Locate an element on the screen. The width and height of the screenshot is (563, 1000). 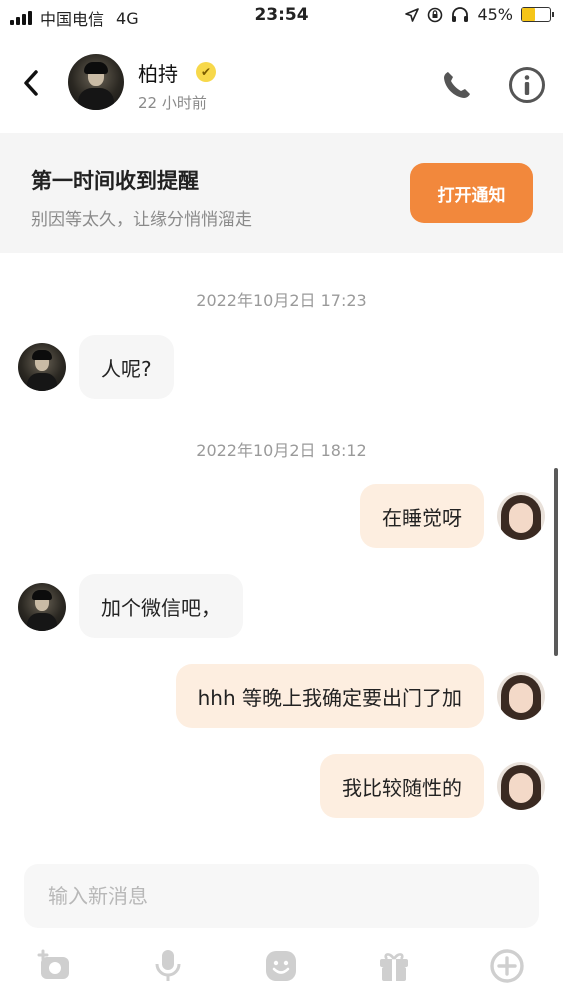
info-icon is located at coordinates (527, 85).